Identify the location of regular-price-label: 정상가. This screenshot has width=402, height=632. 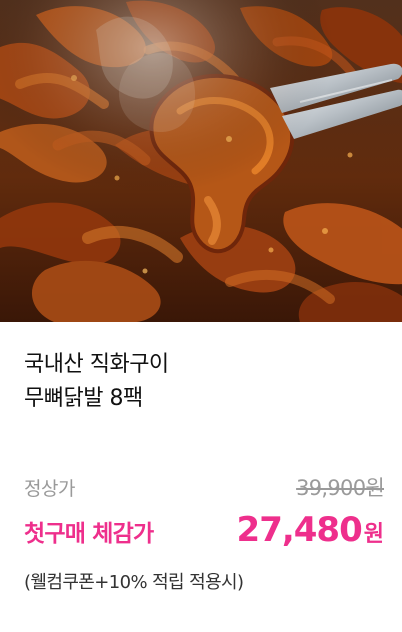
(49, 489).